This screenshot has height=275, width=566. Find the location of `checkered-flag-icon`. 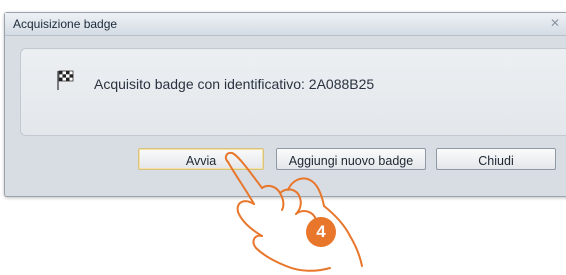

checkered-flag-icon is located at coordinates (65, 80).